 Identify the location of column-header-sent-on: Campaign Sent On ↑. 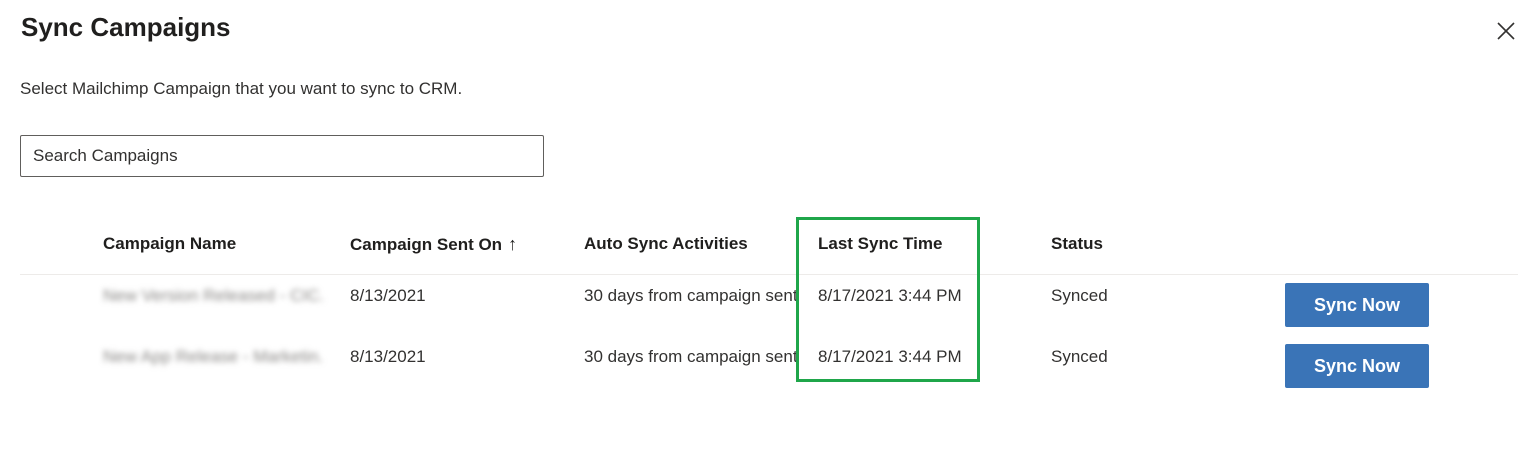
(433, 244).